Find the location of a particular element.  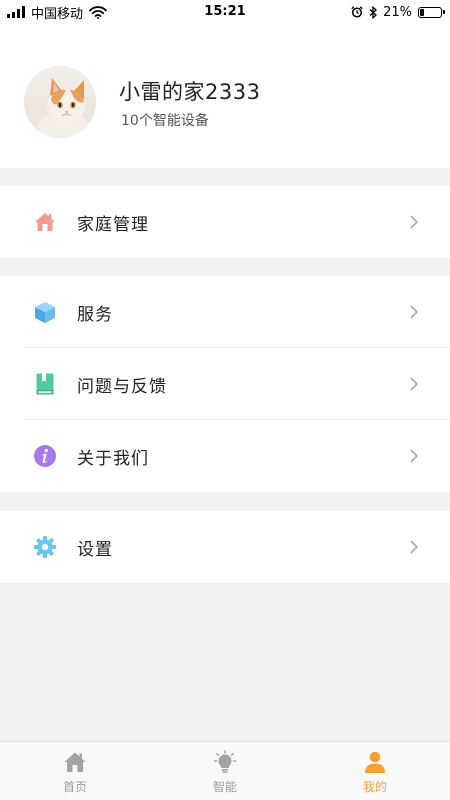

tab-home: 首页 is located at coordinates (75, 771).